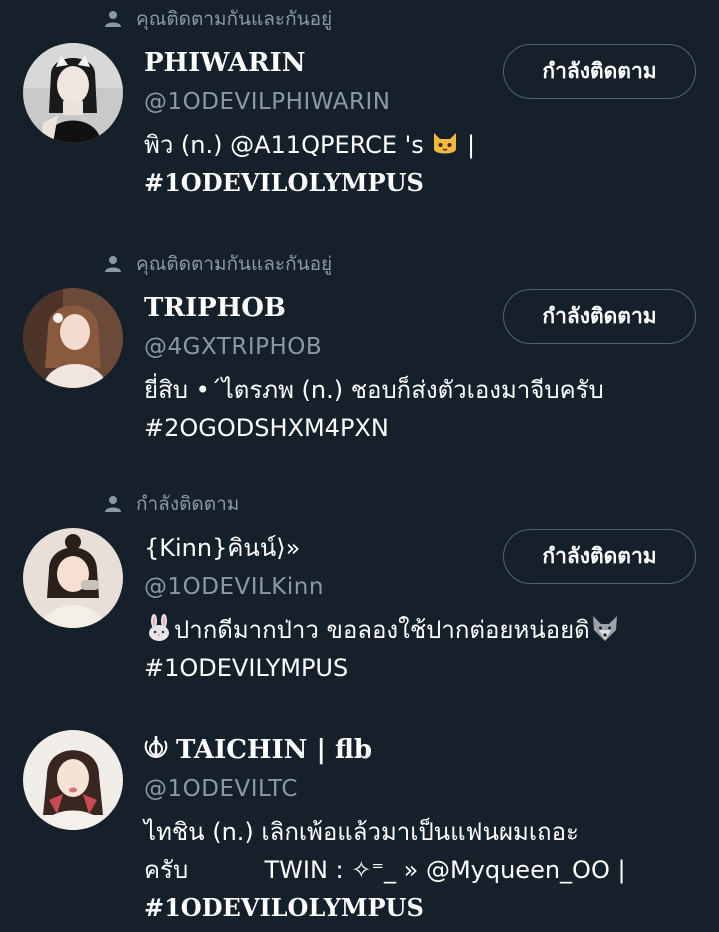  Describe the element at coordinates (424, 428) in the screenshot. I see `bio-hashtag: #2OGODSHXM4PXN` at that location.